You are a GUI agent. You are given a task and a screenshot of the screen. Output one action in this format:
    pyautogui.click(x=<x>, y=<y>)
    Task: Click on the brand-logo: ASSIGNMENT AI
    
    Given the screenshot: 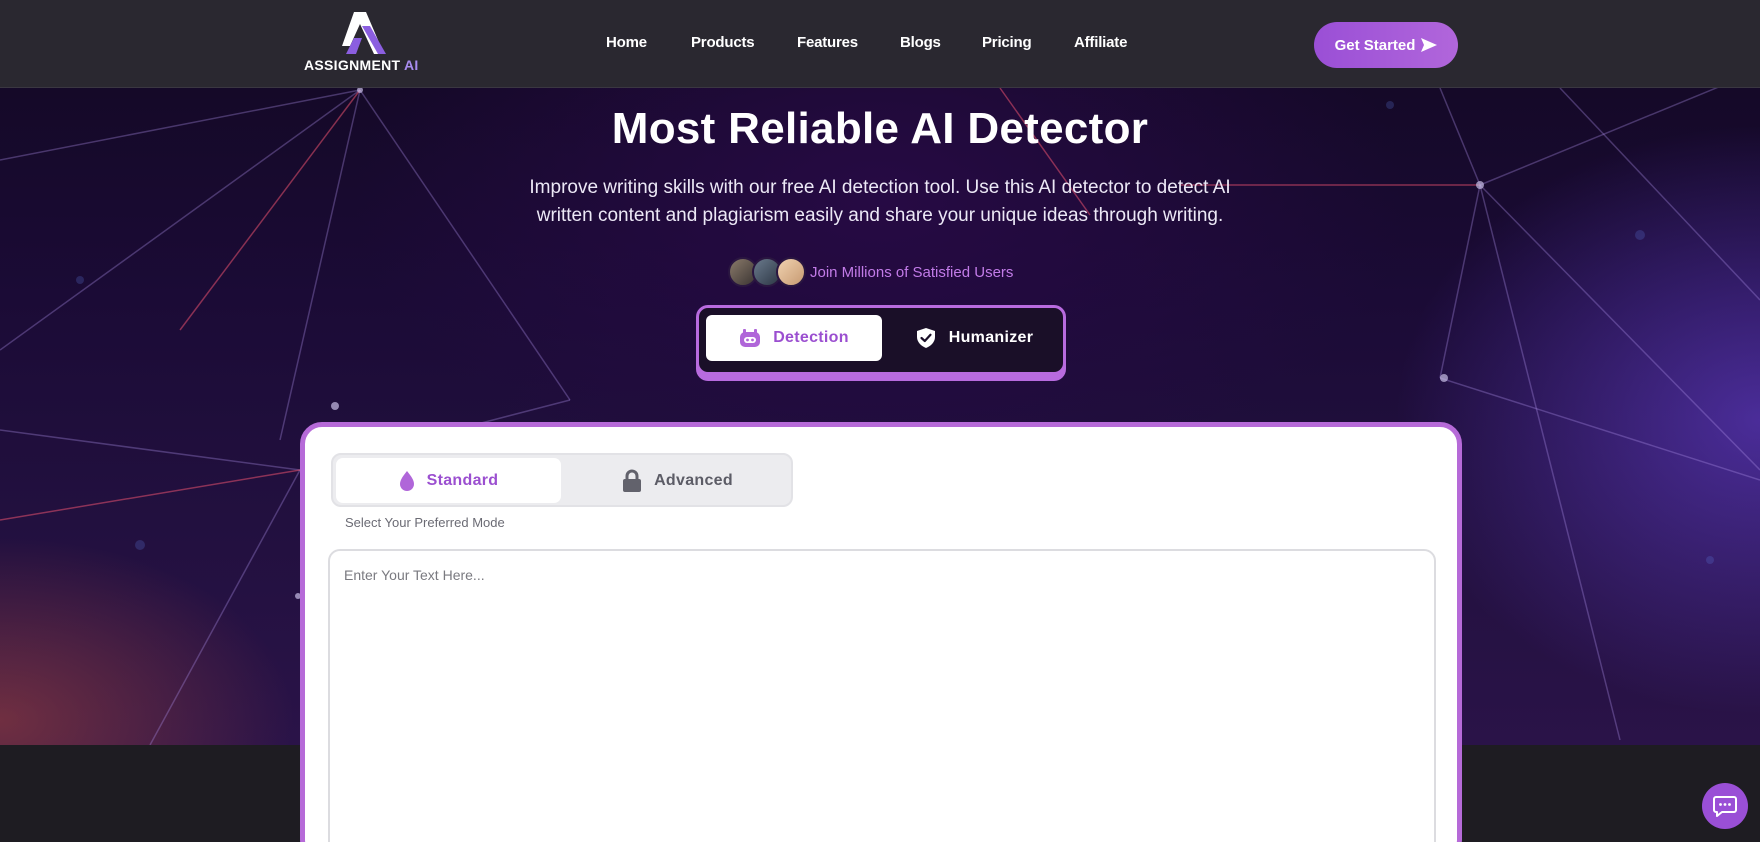 What is the action you would take?
    pyautogui.click(x=362, y=44)
    